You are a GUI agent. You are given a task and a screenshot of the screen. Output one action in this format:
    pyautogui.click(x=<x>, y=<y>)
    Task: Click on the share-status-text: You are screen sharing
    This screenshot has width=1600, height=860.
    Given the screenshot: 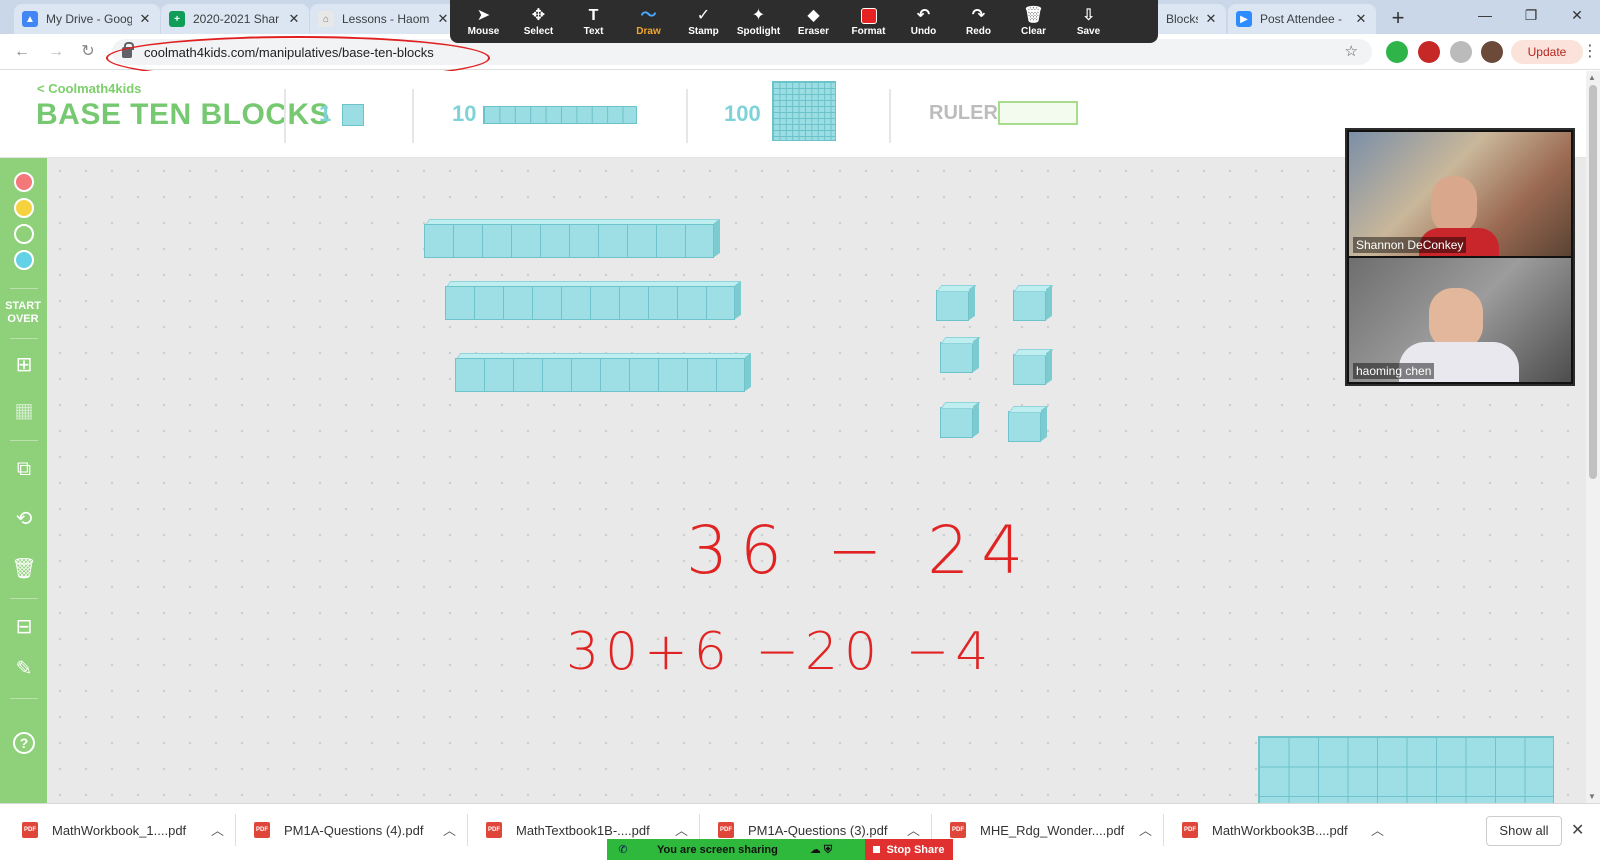 What is the action you would take?
    pyautogui.click(x=717, y=849)
    